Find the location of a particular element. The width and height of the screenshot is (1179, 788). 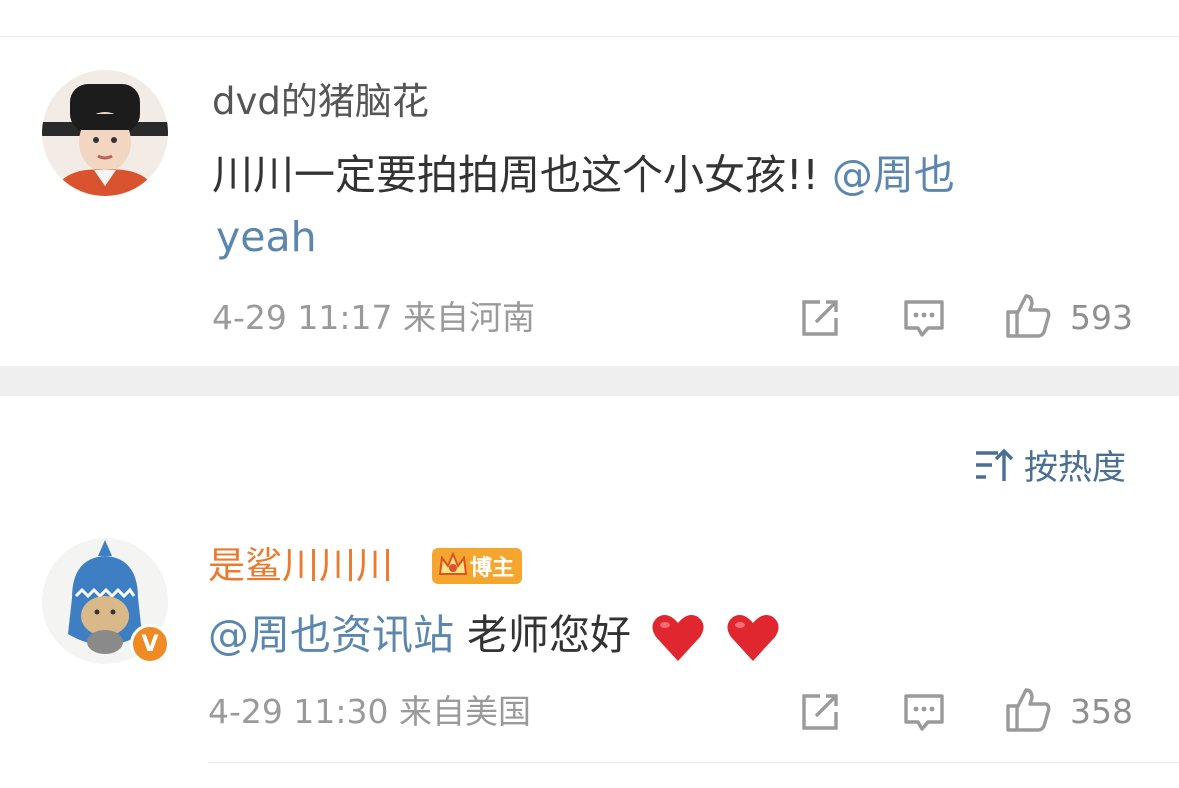

comment-text: 川川一定要拍拍周也这个小女孩!! @周也 is located at coordinates (583, 175).